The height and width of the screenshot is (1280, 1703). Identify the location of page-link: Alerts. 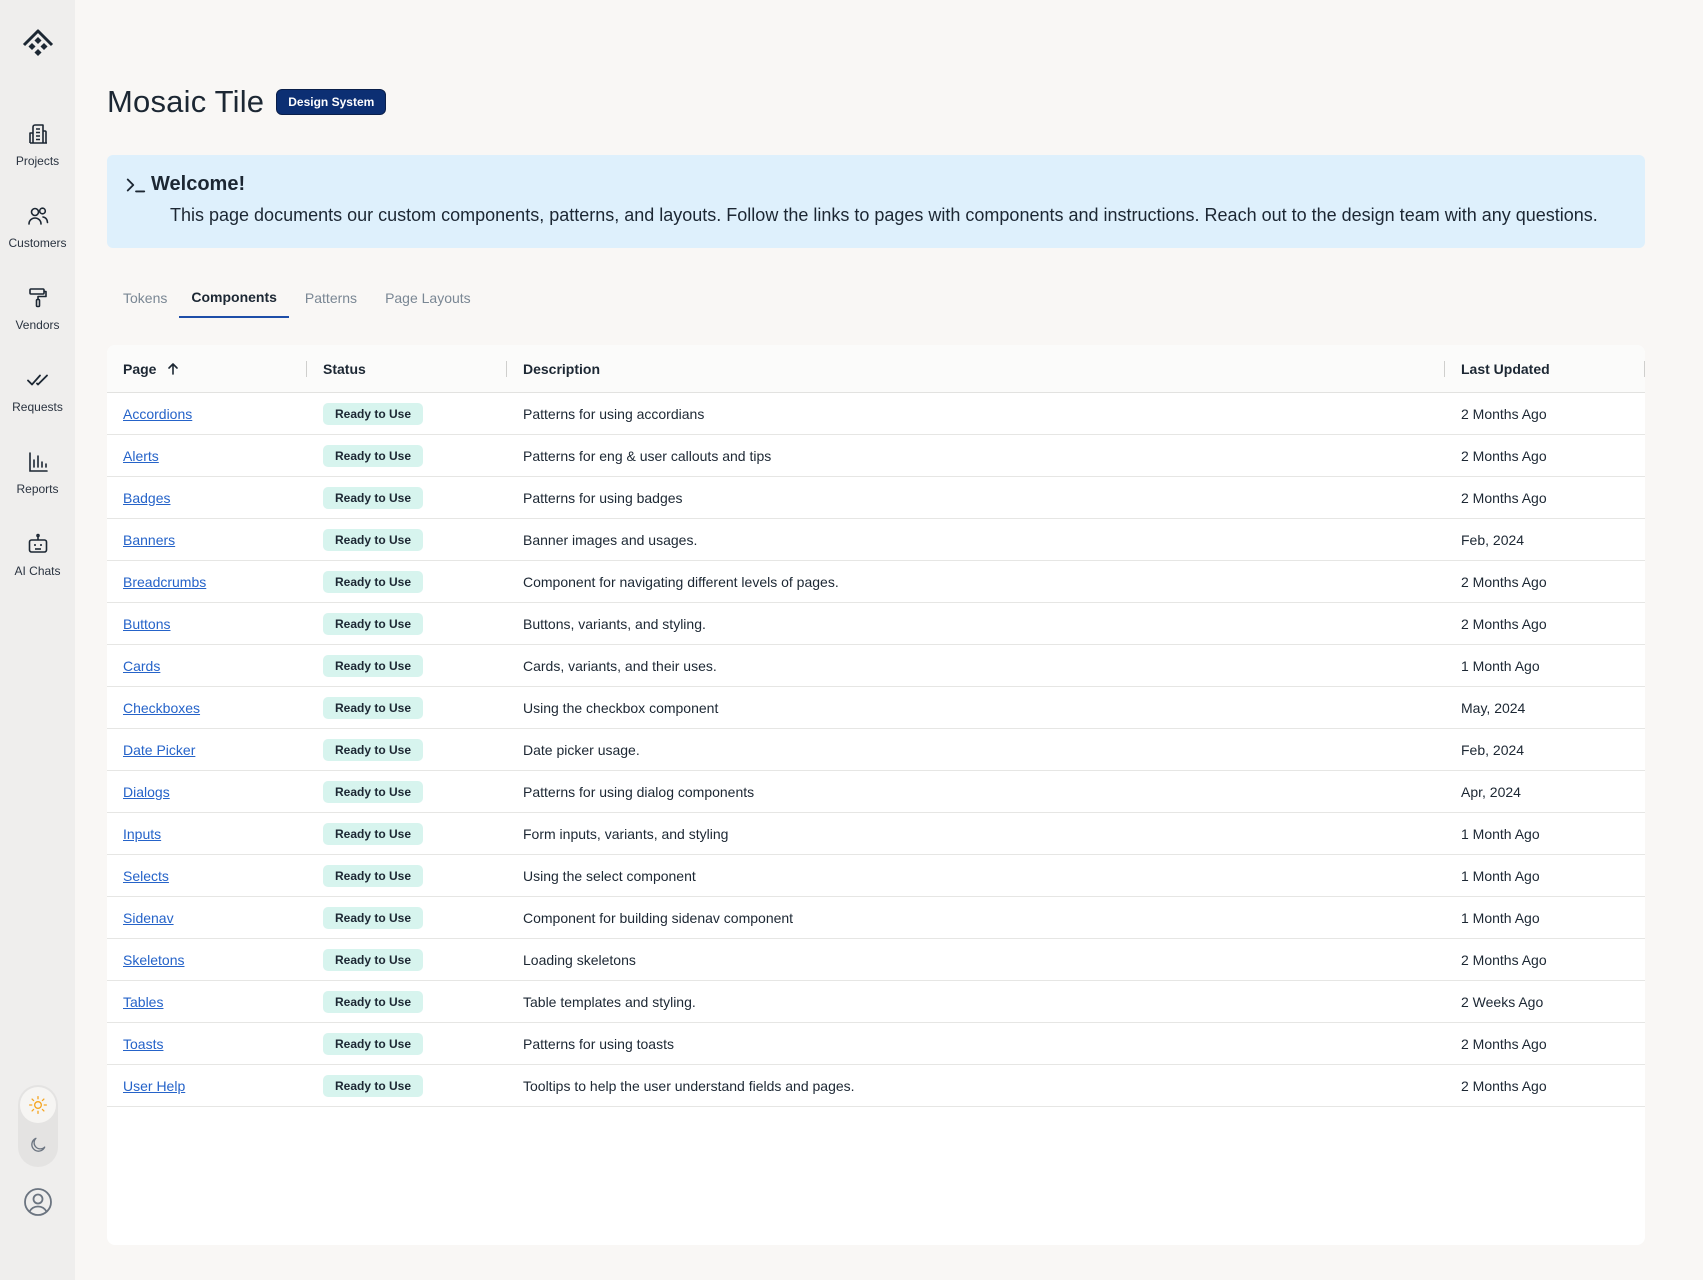
(141, 456).